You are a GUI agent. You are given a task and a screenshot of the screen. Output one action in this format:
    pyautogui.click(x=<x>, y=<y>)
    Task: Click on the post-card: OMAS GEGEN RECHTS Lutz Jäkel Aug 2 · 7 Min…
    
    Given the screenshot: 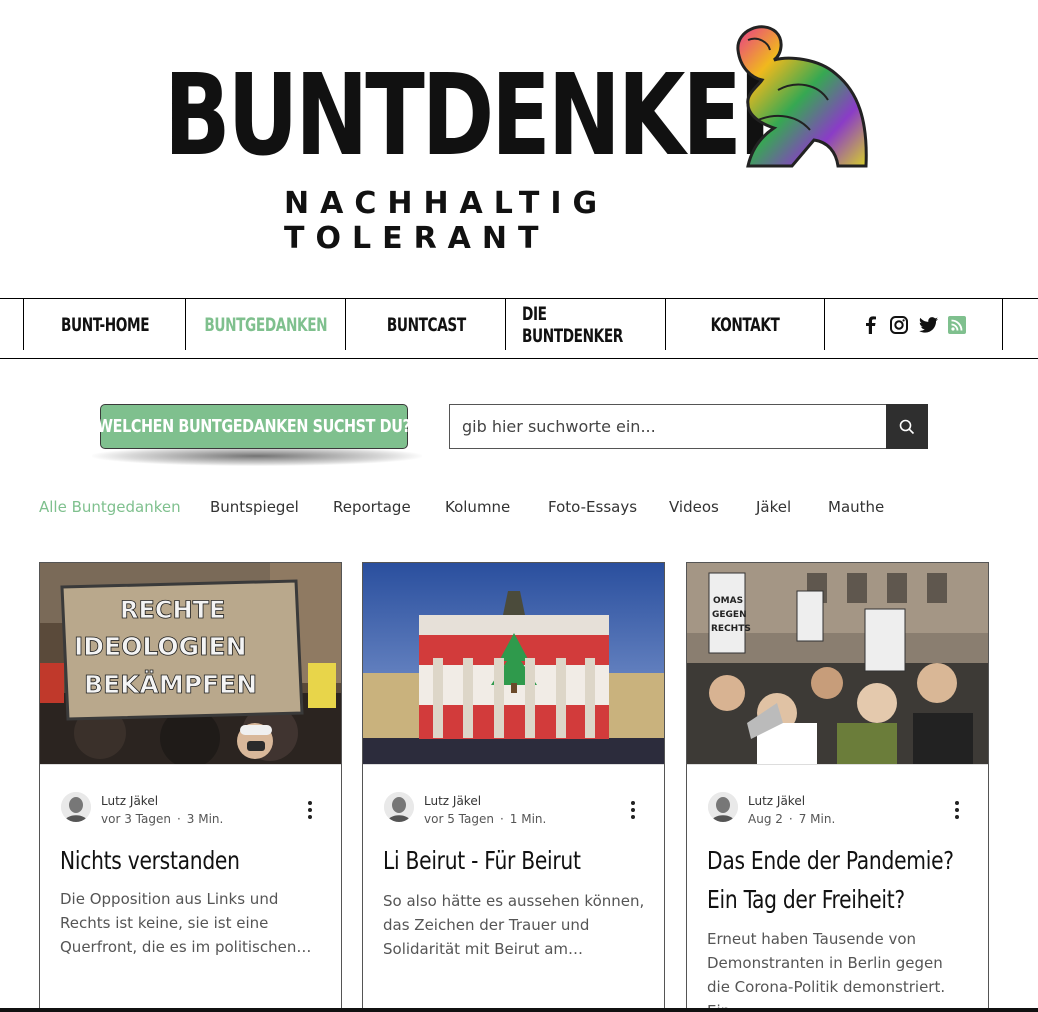 What is the action you would take?
    pyautogui.click(x=837, y=787)
    